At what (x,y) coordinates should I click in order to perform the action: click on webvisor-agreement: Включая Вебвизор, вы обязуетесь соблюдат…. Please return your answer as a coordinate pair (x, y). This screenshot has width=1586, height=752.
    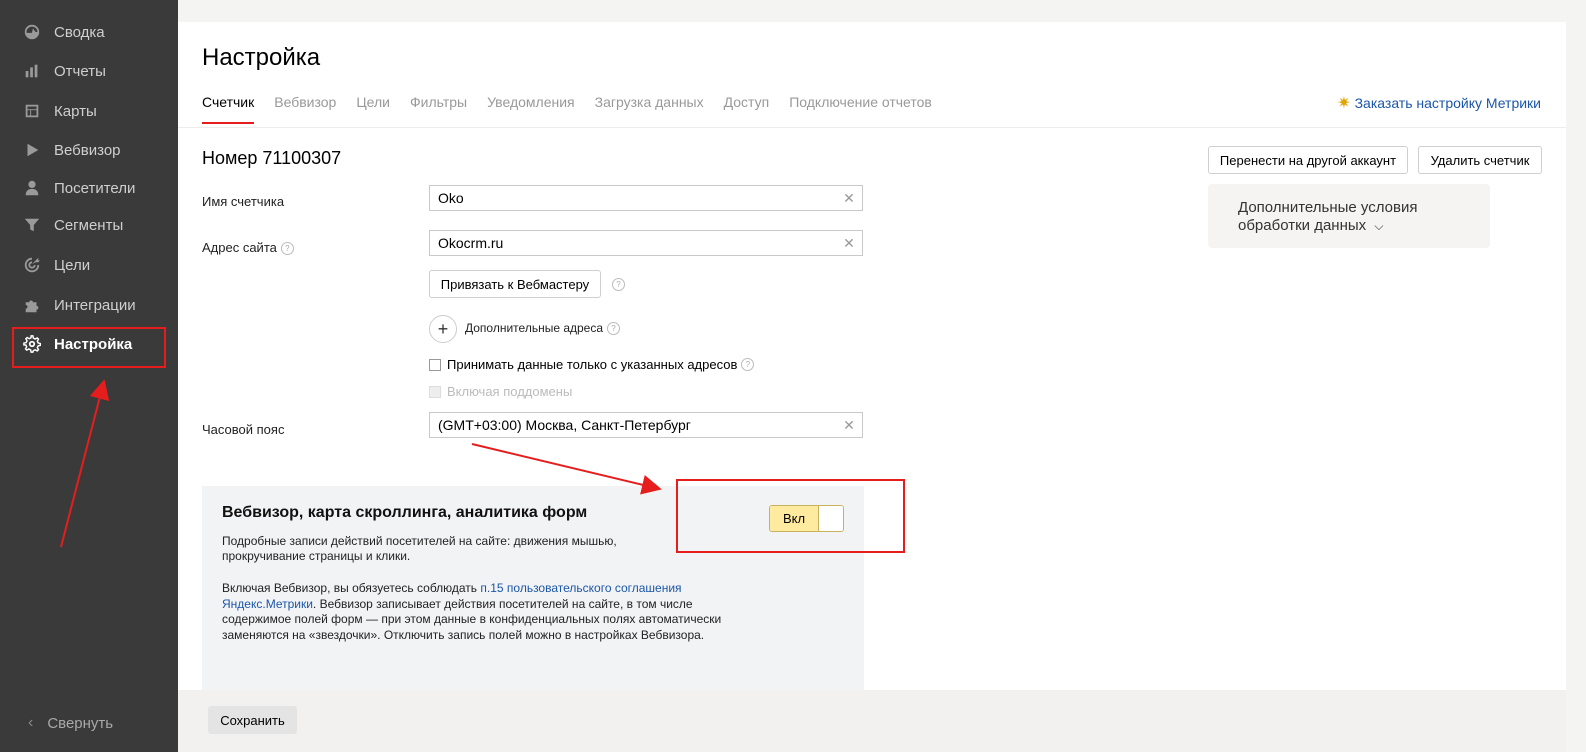
    Looking at the image, I should click on (477, 612).